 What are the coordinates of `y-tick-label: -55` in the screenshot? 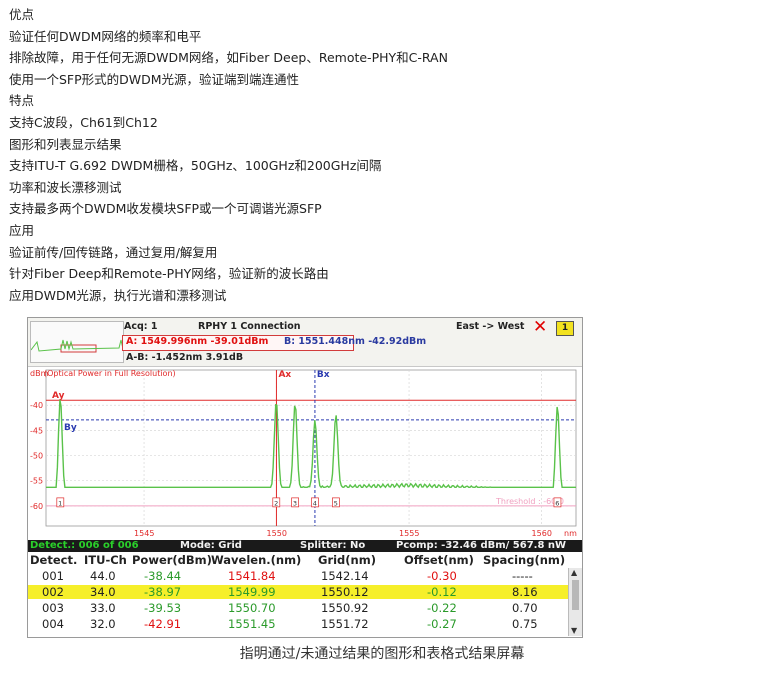 It's located at (36, 481).